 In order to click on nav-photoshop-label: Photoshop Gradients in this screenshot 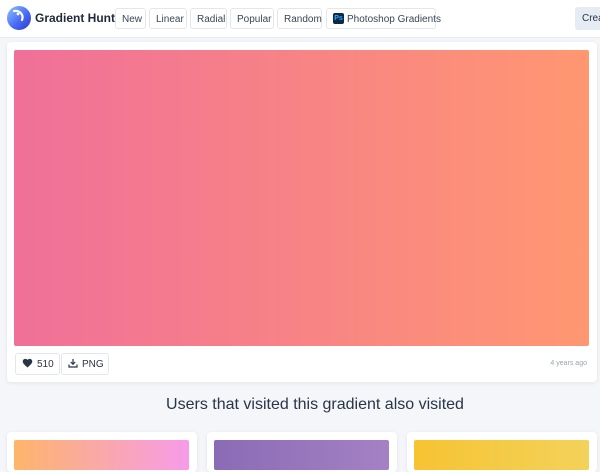, I will do `click(394, 19)`.